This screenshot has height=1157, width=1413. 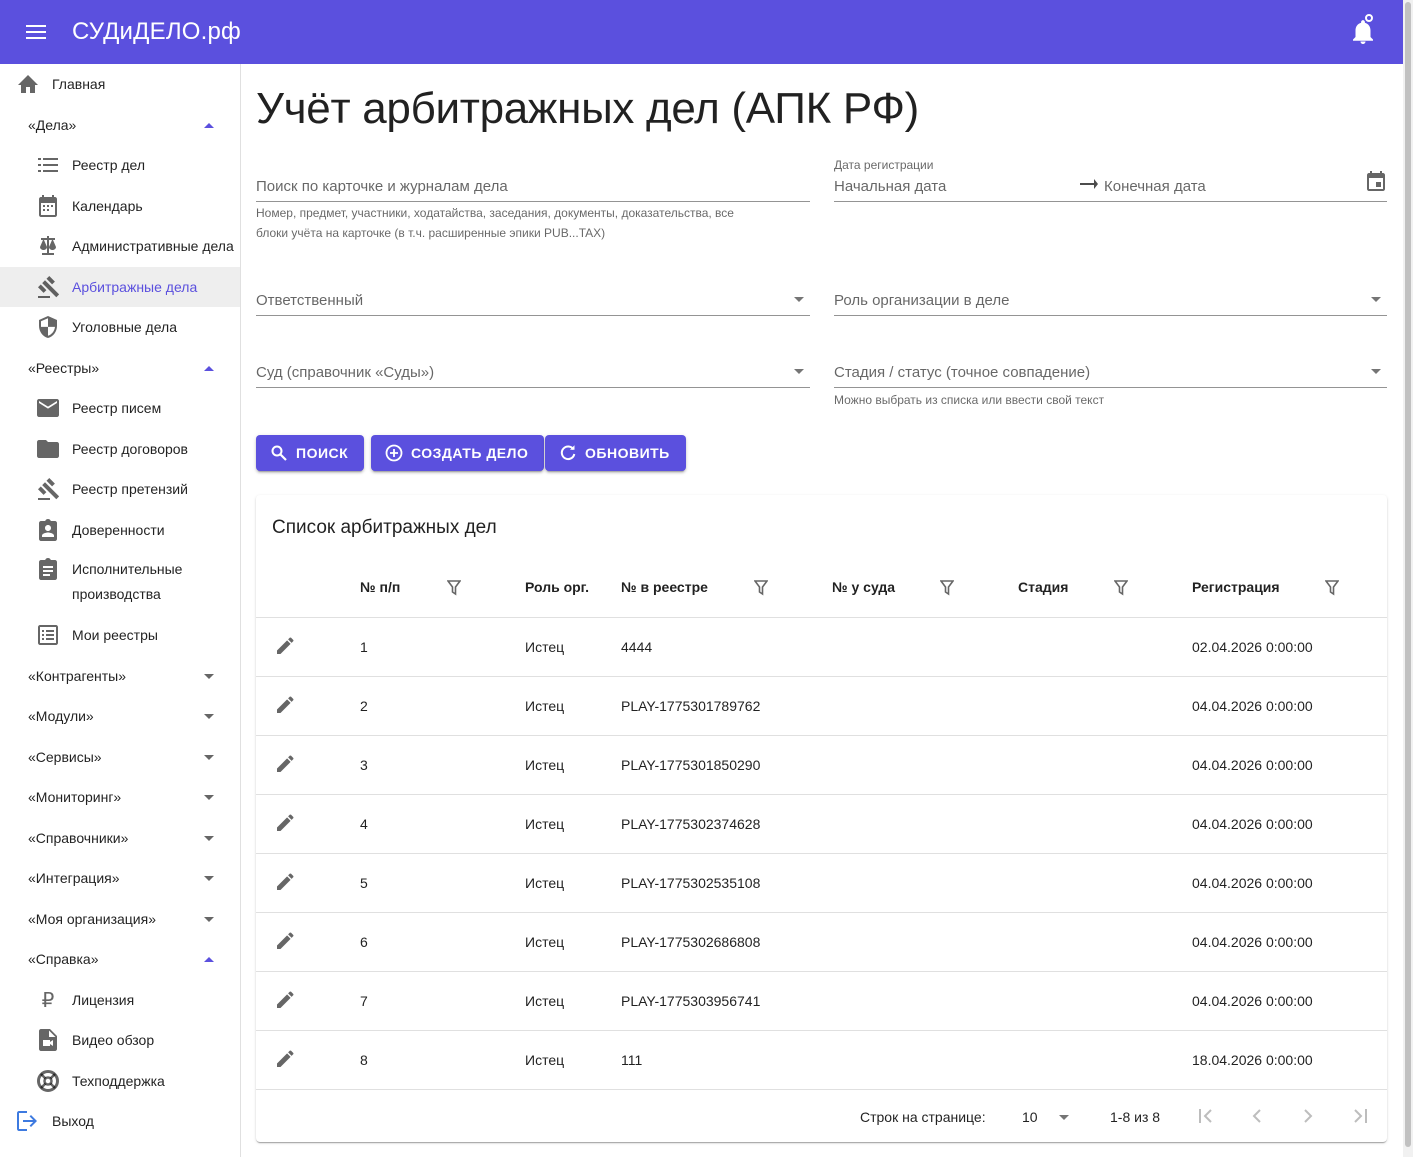 What do you see at coordinates (1155, 186) in the screenshot?
I see `end-date-input: Конечная дата` at bounding box center [1155, 186].